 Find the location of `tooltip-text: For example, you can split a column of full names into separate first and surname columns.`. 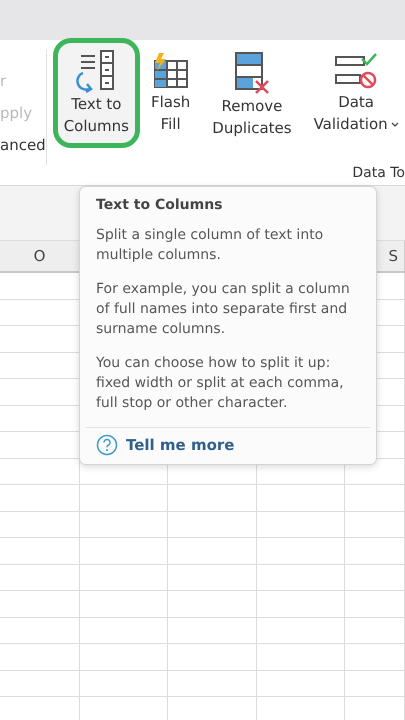

tooltip-text: For example, you can split a column of full names into separate first and surname columns. is located at coordinates (223, 309).